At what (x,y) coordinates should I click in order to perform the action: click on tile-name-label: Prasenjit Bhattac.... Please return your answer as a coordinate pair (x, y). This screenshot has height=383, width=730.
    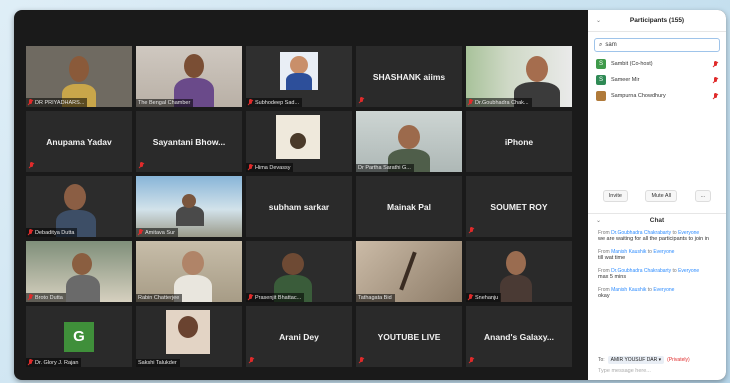
    Looking at the image, I should click on (275, 297).